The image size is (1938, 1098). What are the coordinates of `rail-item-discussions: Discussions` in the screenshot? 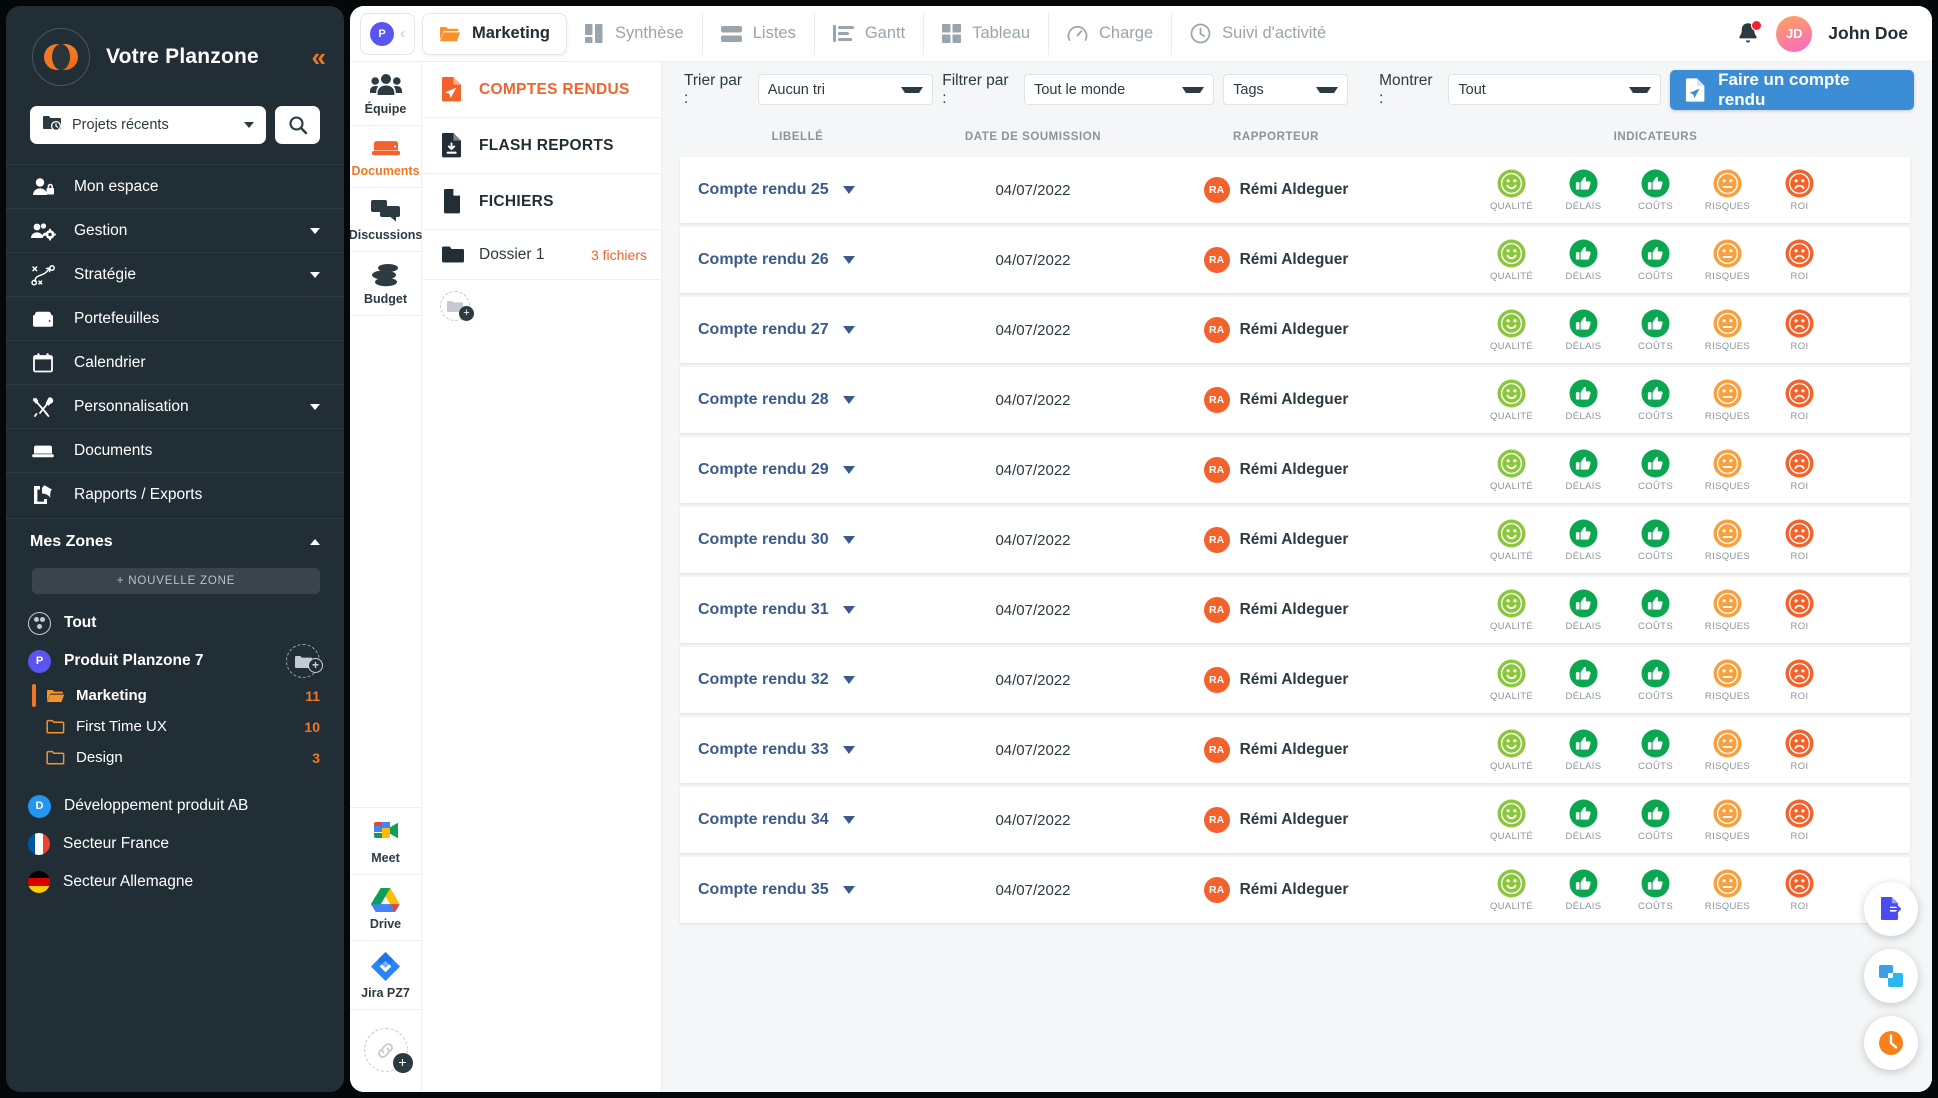 It's located at (386, 220).